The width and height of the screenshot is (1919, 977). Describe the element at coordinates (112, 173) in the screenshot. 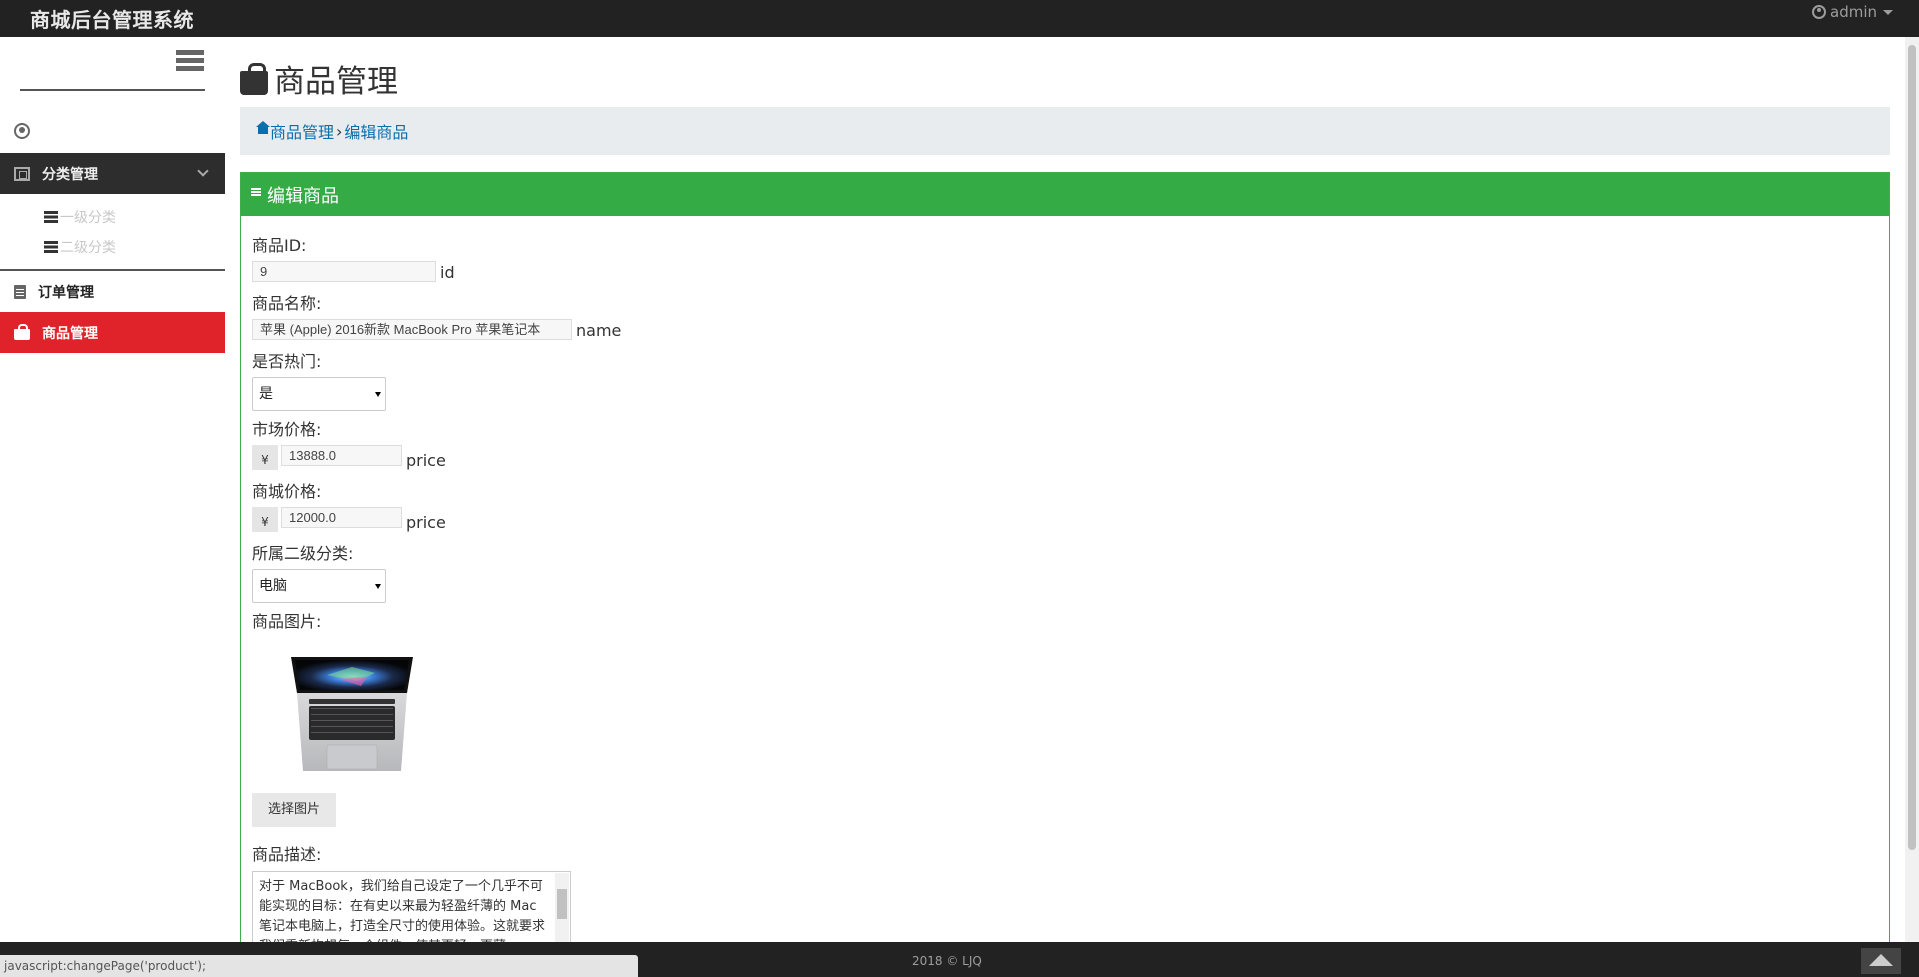

I see `sidebar-item-category: 分类管理` at that location.